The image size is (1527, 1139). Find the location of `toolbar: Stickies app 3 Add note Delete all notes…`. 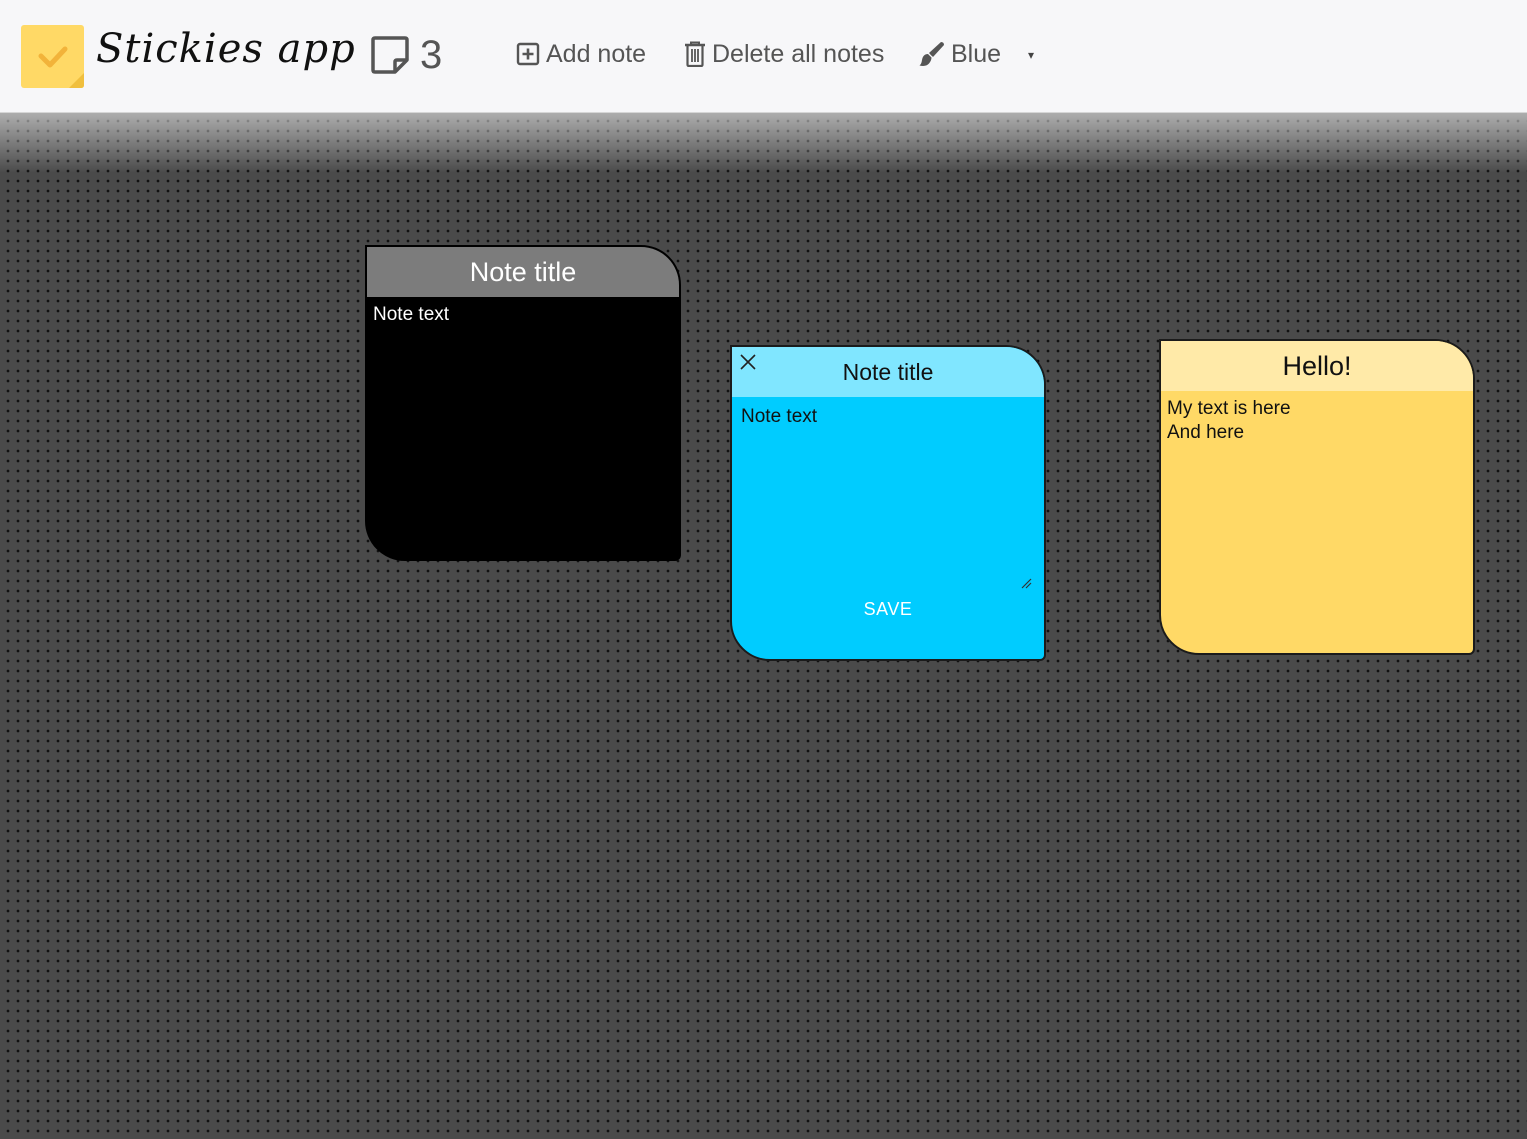

toolbar: Stickies app 3 Add note Delete all notes… is located at coordinates (763, 56).